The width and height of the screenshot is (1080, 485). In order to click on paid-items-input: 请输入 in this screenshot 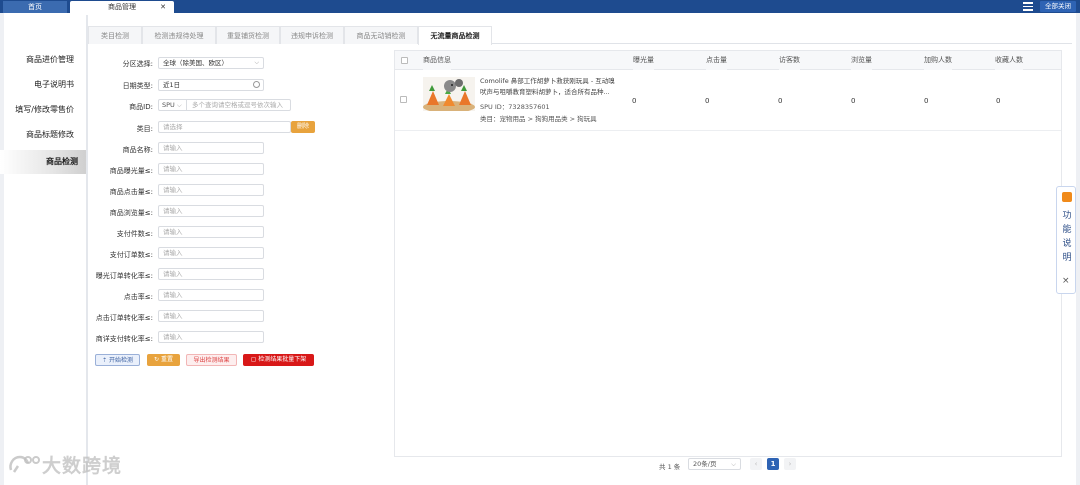, I will do `click(211, 232)`.